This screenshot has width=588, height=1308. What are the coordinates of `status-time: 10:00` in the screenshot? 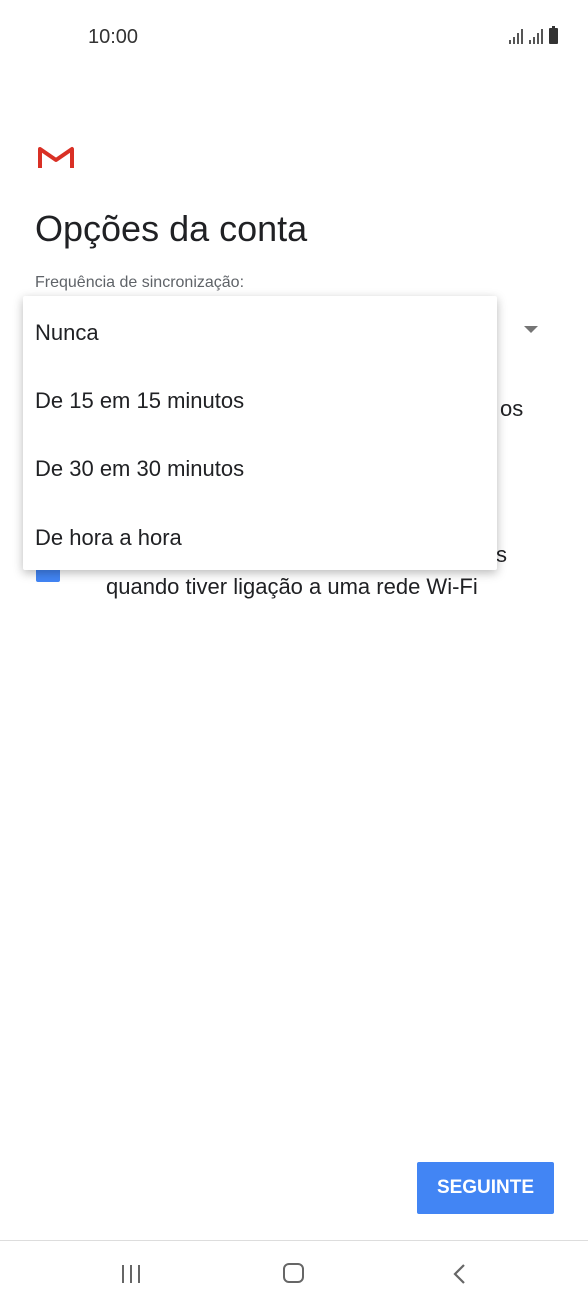 It's located at (113, 37).